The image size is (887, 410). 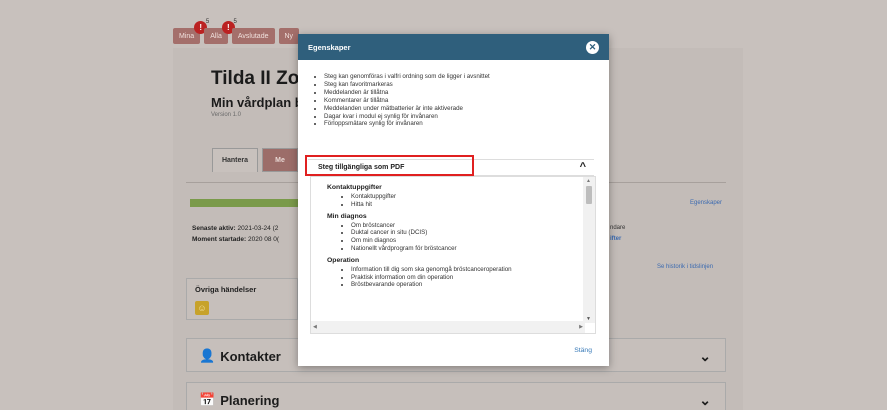 I want to click on contacts-header: 👤 Kontakter, so click(x=240, y=356).